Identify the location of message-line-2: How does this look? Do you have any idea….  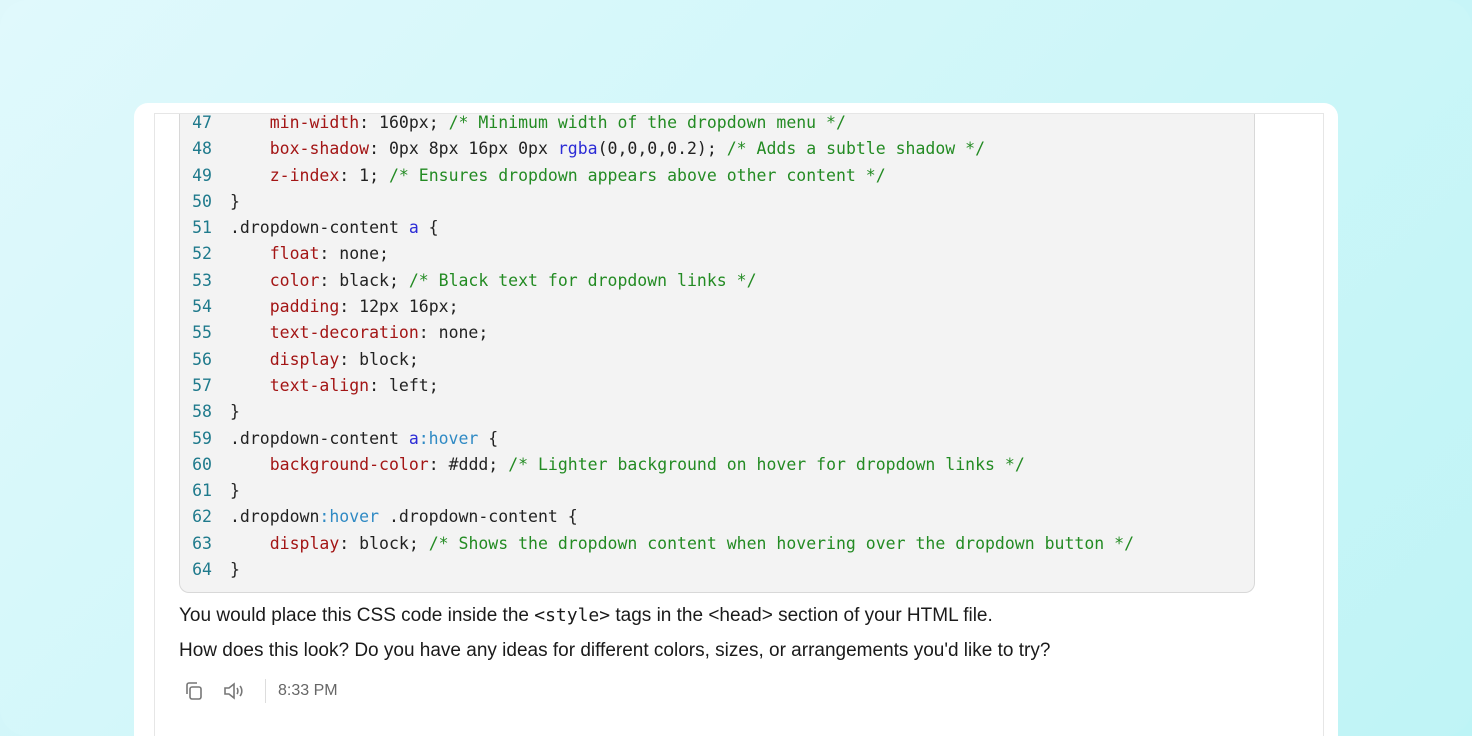
(615, 650).